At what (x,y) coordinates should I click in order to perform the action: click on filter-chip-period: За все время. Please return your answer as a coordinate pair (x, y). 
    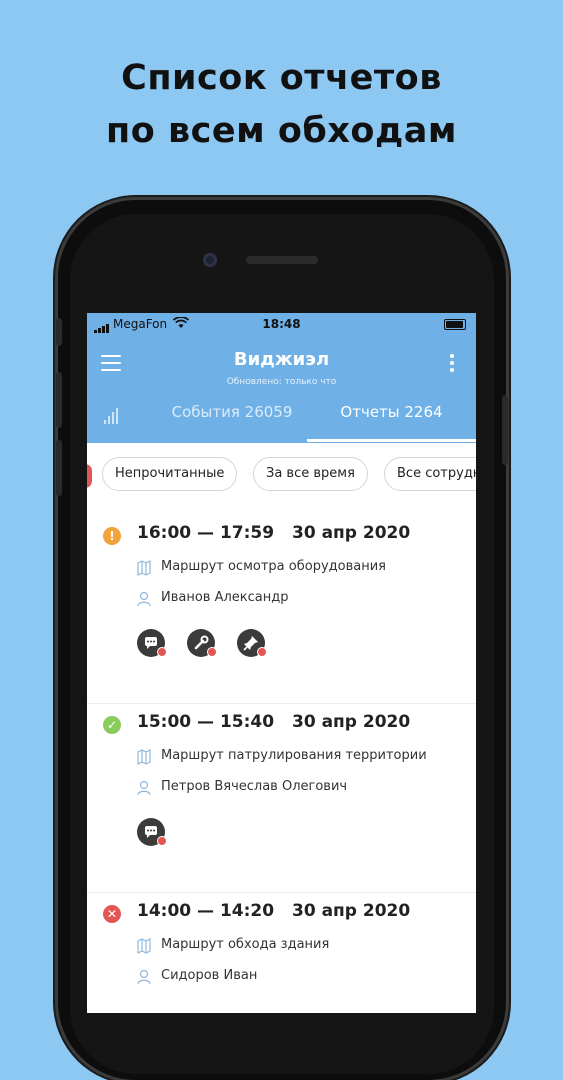
    Looking at the image, I should click on (310, 474).